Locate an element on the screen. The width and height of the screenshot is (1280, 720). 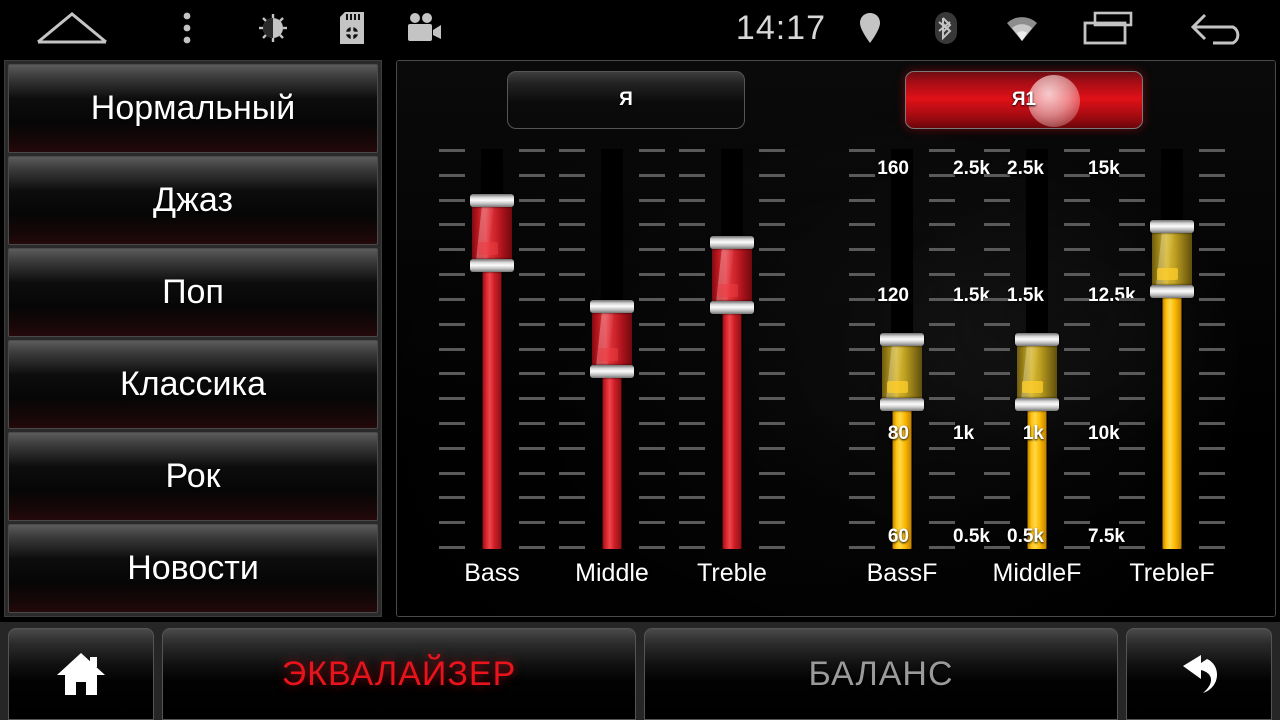
back-button is located at coordinates (1199, 674).